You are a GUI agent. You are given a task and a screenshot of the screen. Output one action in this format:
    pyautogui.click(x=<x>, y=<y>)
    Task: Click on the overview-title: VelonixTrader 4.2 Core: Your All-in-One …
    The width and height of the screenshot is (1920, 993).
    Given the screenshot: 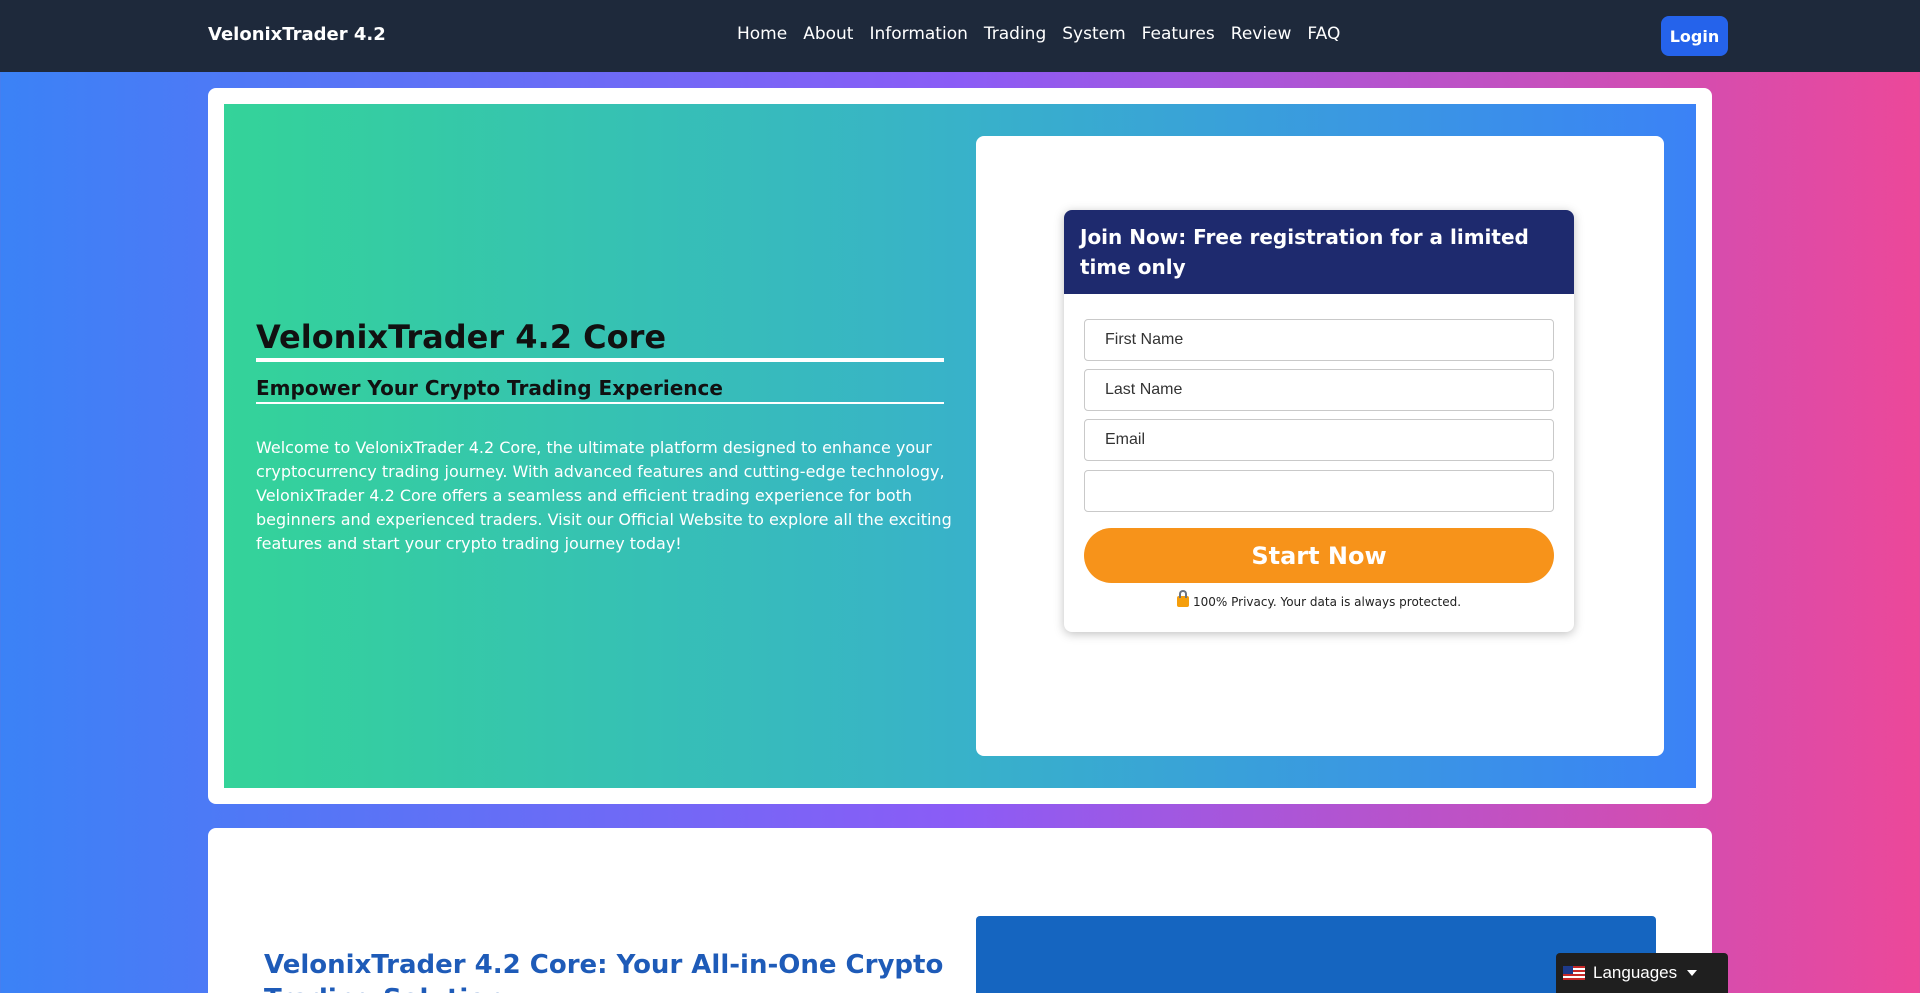 What is the action you would take?
    pyautogui.click(x=604, y=971)
    